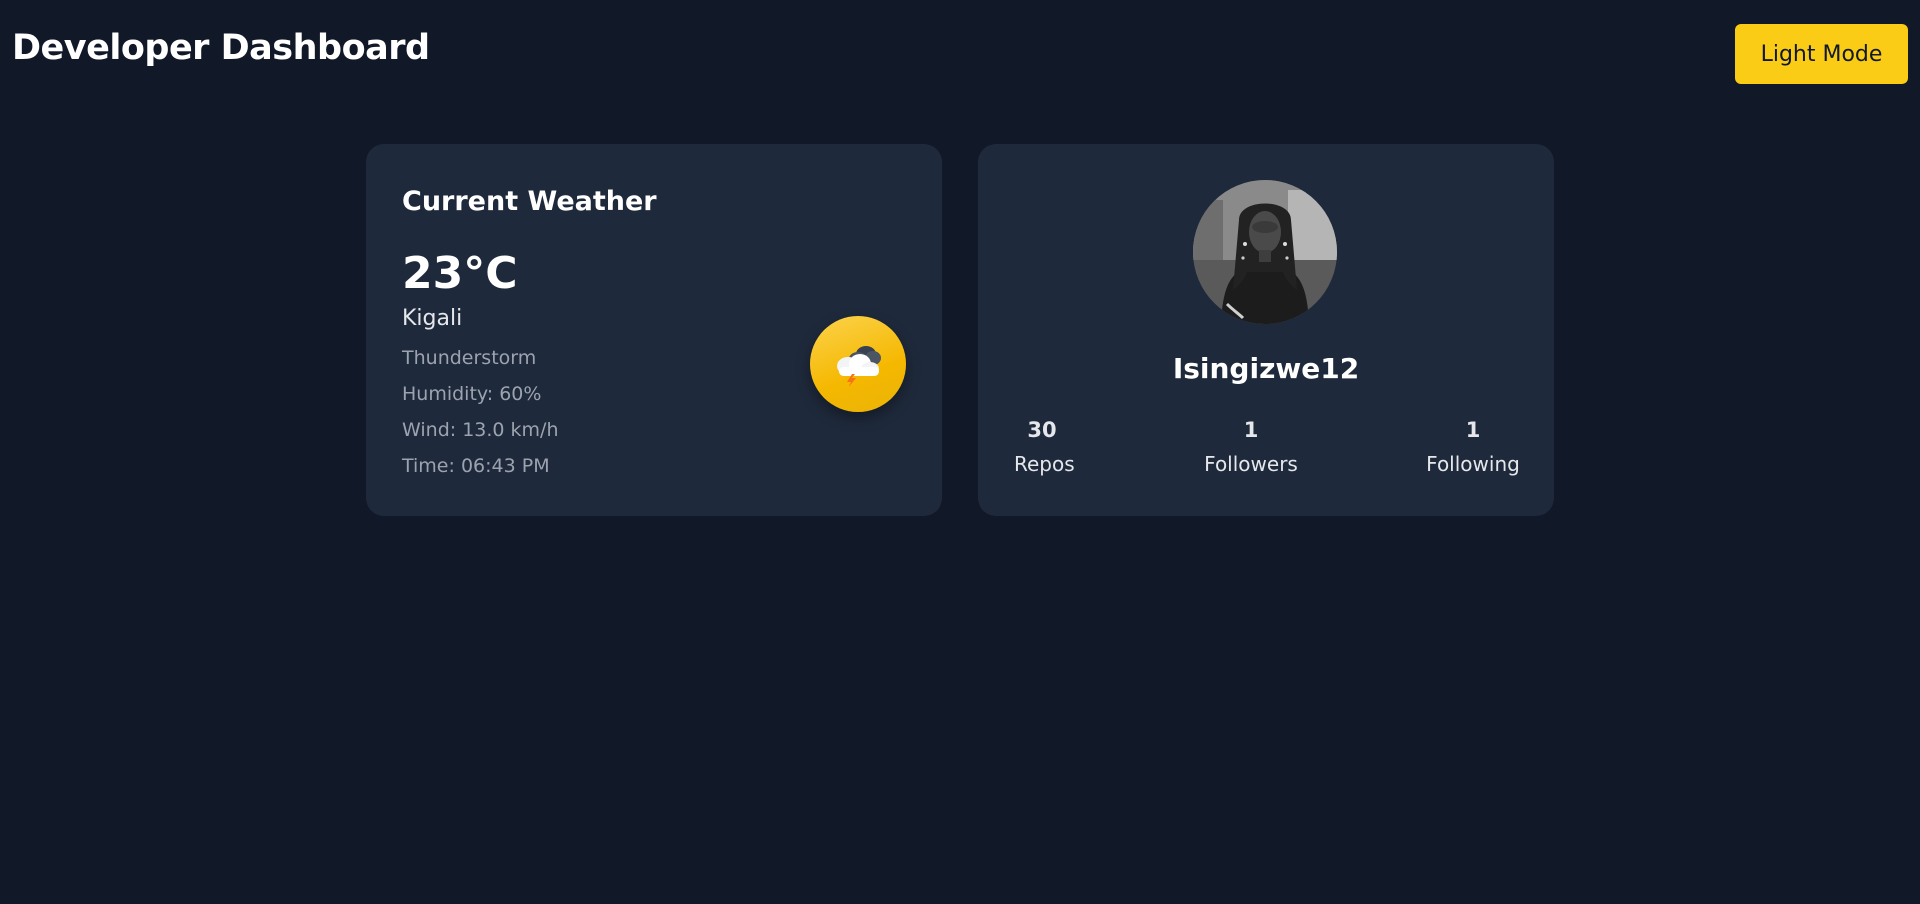  What do you see at coordinates (1044, 464) in the screenshot?
I see `stat-repos-label: Repos` at bounding box center [1044, 464].